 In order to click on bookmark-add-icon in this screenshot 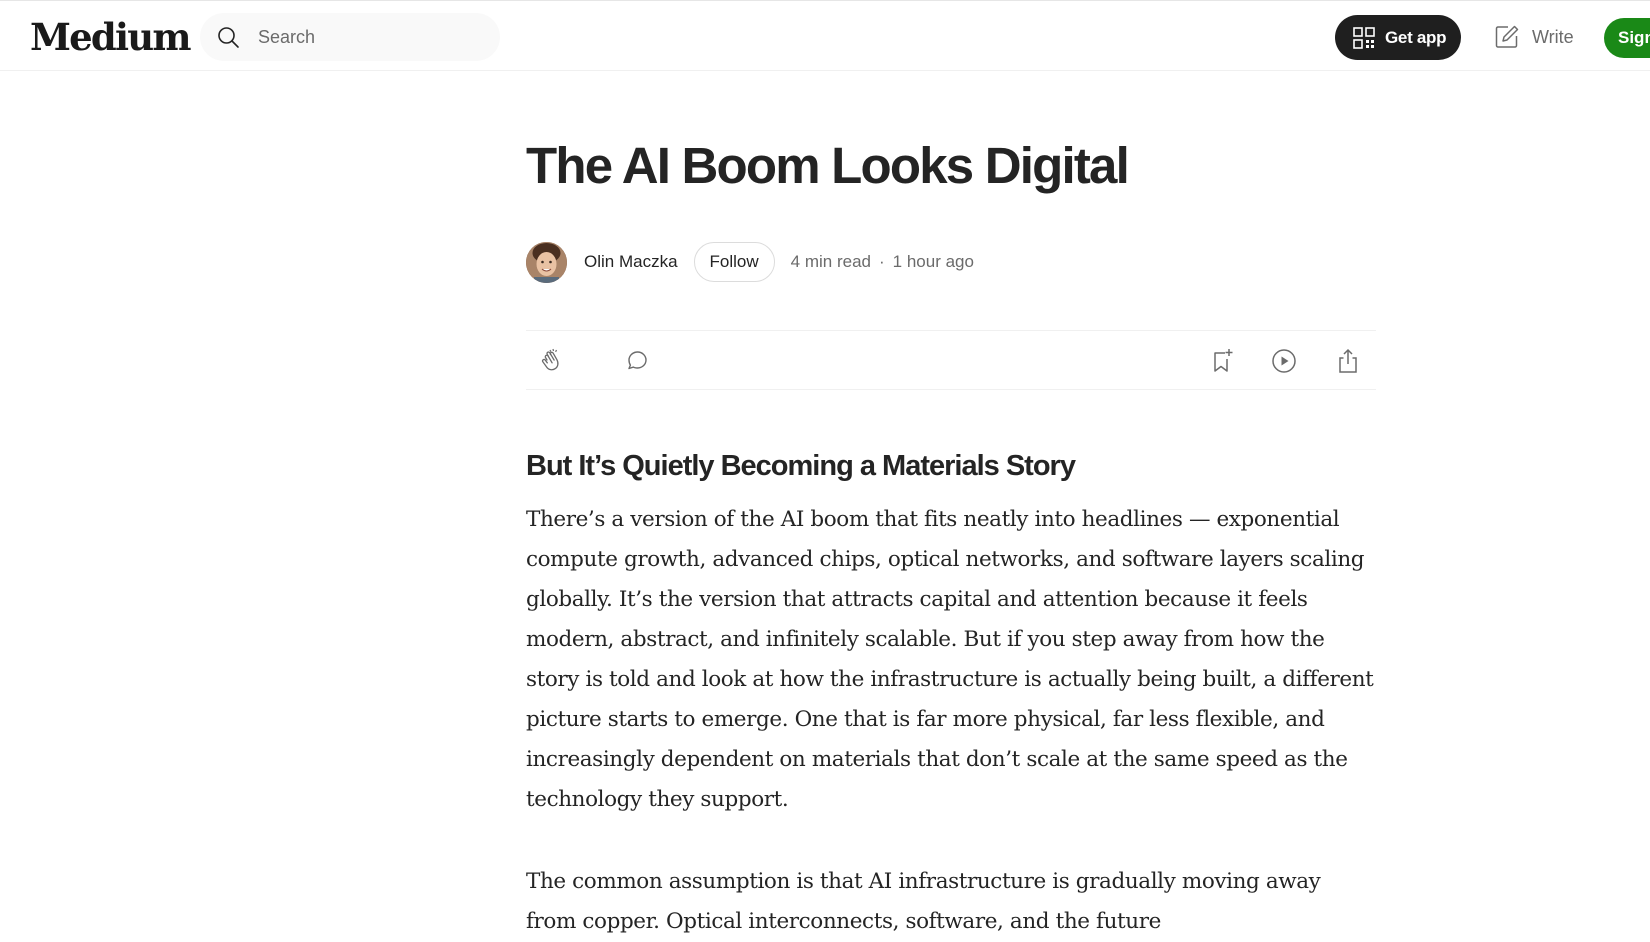, I will do `click(1223, 360)`.